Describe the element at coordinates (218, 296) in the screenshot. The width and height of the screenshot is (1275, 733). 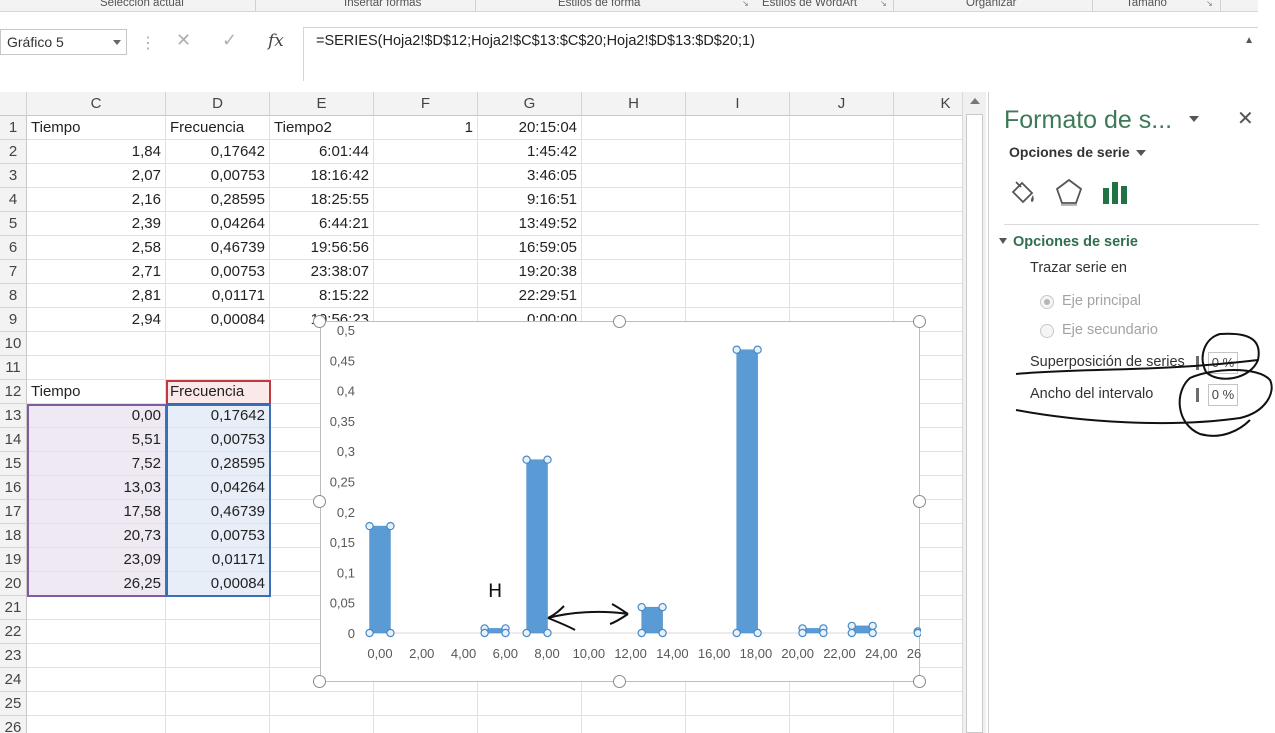
I see `cell-d8: 0,01171` at that location.